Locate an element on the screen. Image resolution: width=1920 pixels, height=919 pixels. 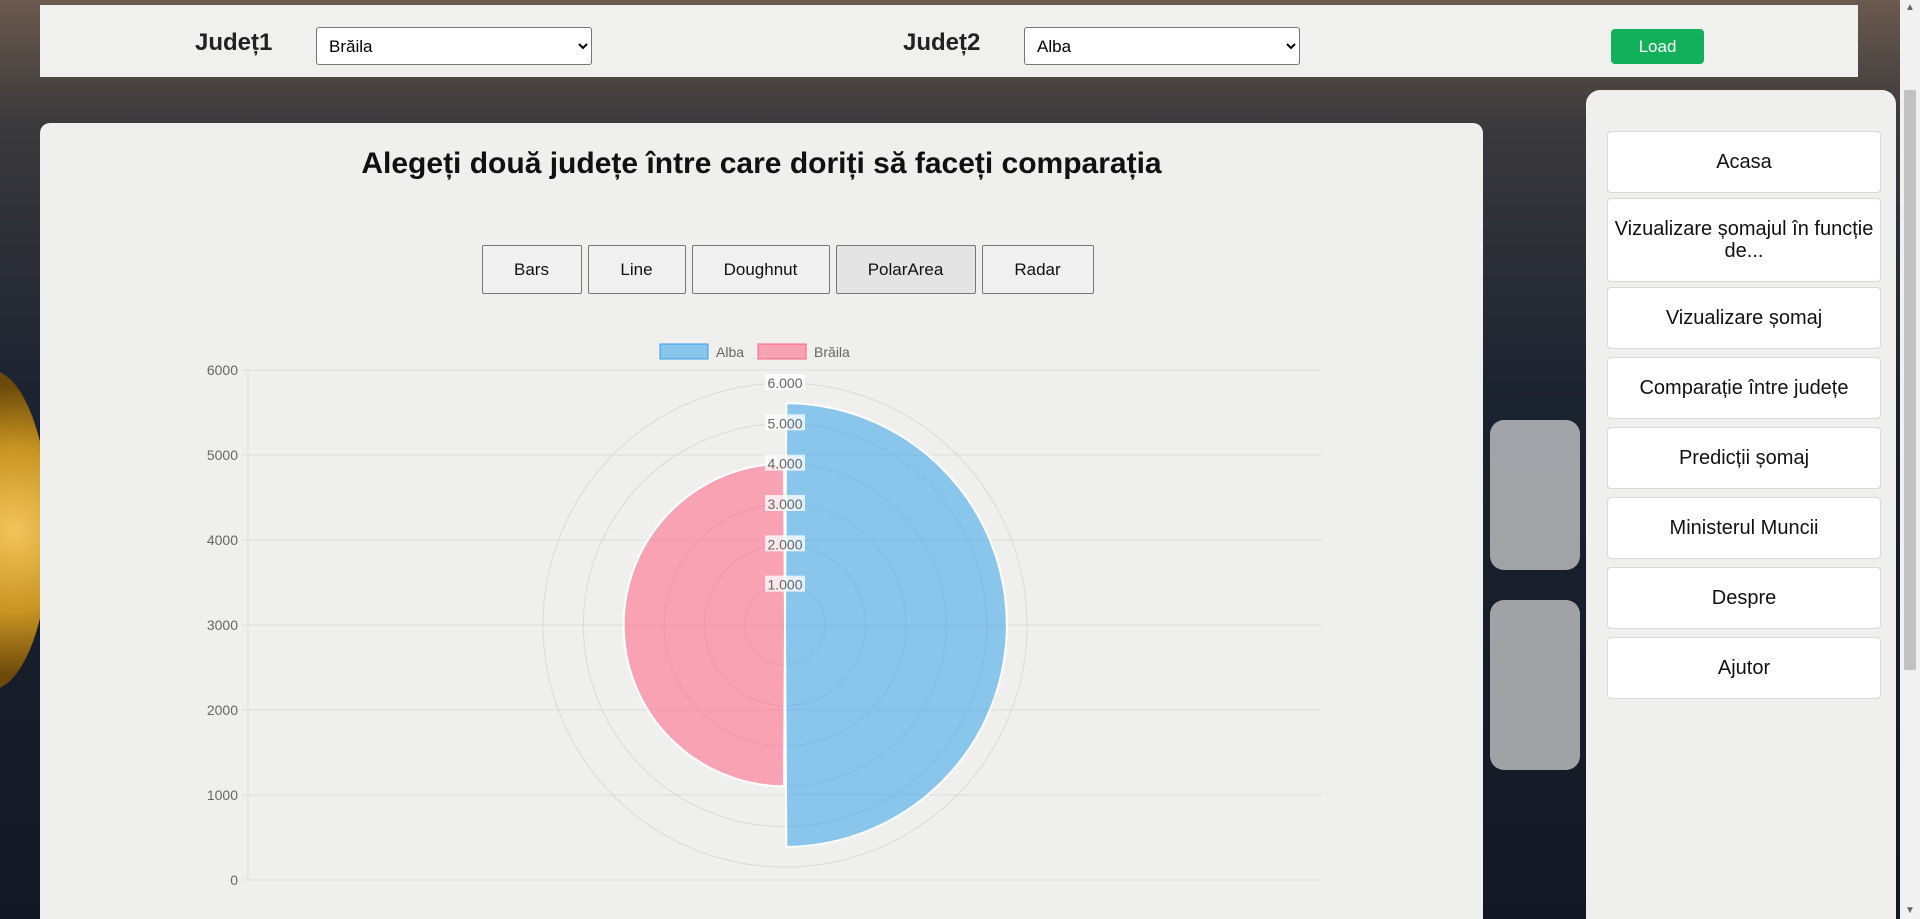
polar-segment-brăila is located at coordinates (704, 625).